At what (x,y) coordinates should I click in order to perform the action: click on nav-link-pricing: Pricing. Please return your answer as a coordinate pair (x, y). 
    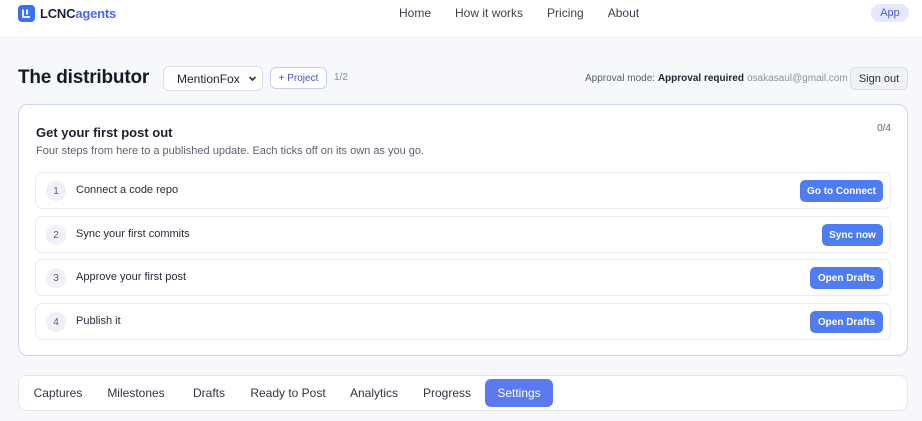
    Looking at the image, I should click on (565, 13).